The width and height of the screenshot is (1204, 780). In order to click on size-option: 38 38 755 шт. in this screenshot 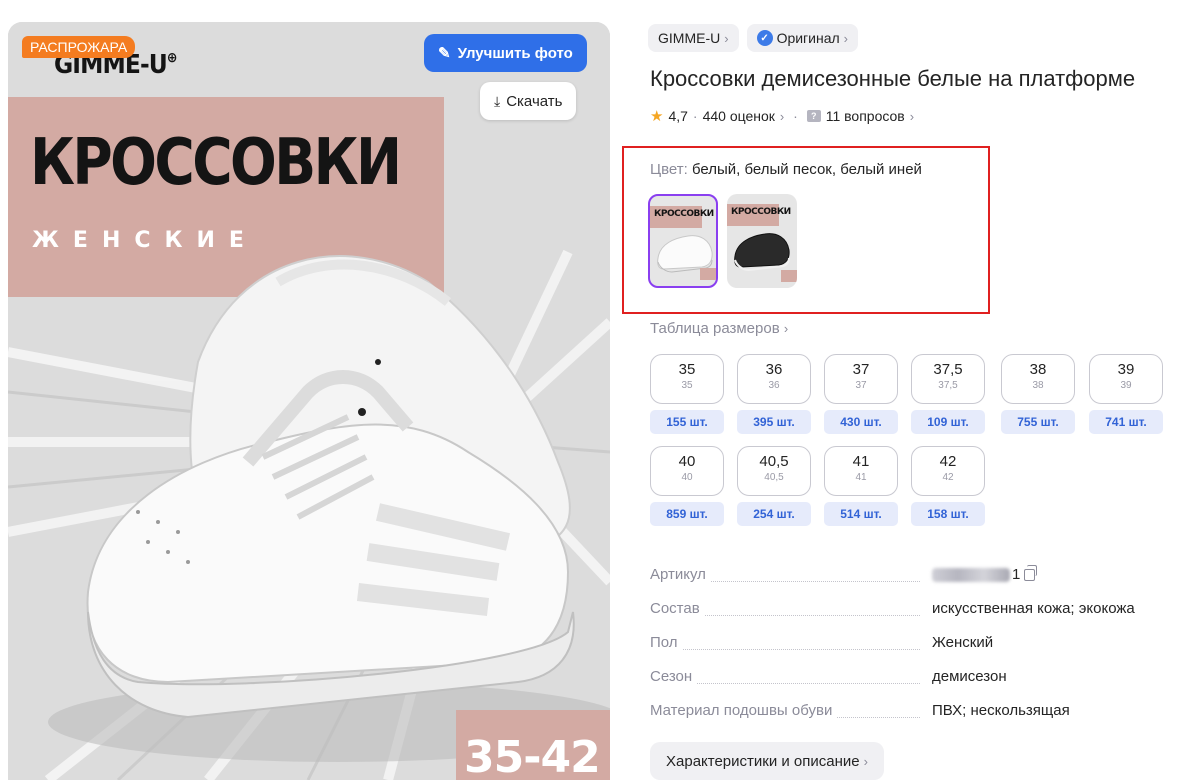, I will do `click(1038, 394)`.